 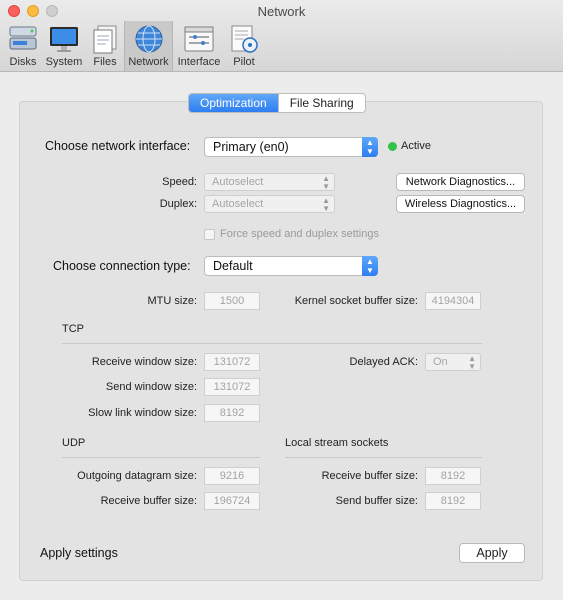 What do you see at coordinates (238, 204) in the screenshot?
I see `duplex-value: Autoselect` at bounding box center [238, 204].